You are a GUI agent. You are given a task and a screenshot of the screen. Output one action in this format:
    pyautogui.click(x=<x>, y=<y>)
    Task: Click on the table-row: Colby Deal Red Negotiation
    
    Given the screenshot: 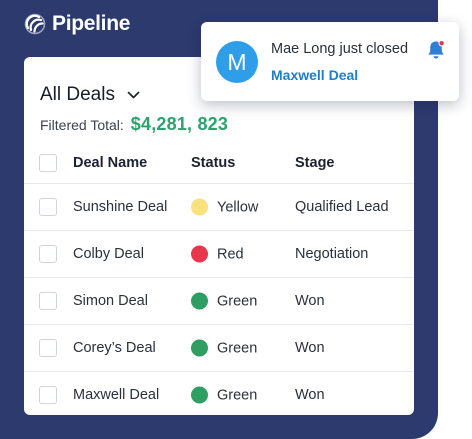 What is the action you would take?
    pyautogui.click(x=219, y=254)
    